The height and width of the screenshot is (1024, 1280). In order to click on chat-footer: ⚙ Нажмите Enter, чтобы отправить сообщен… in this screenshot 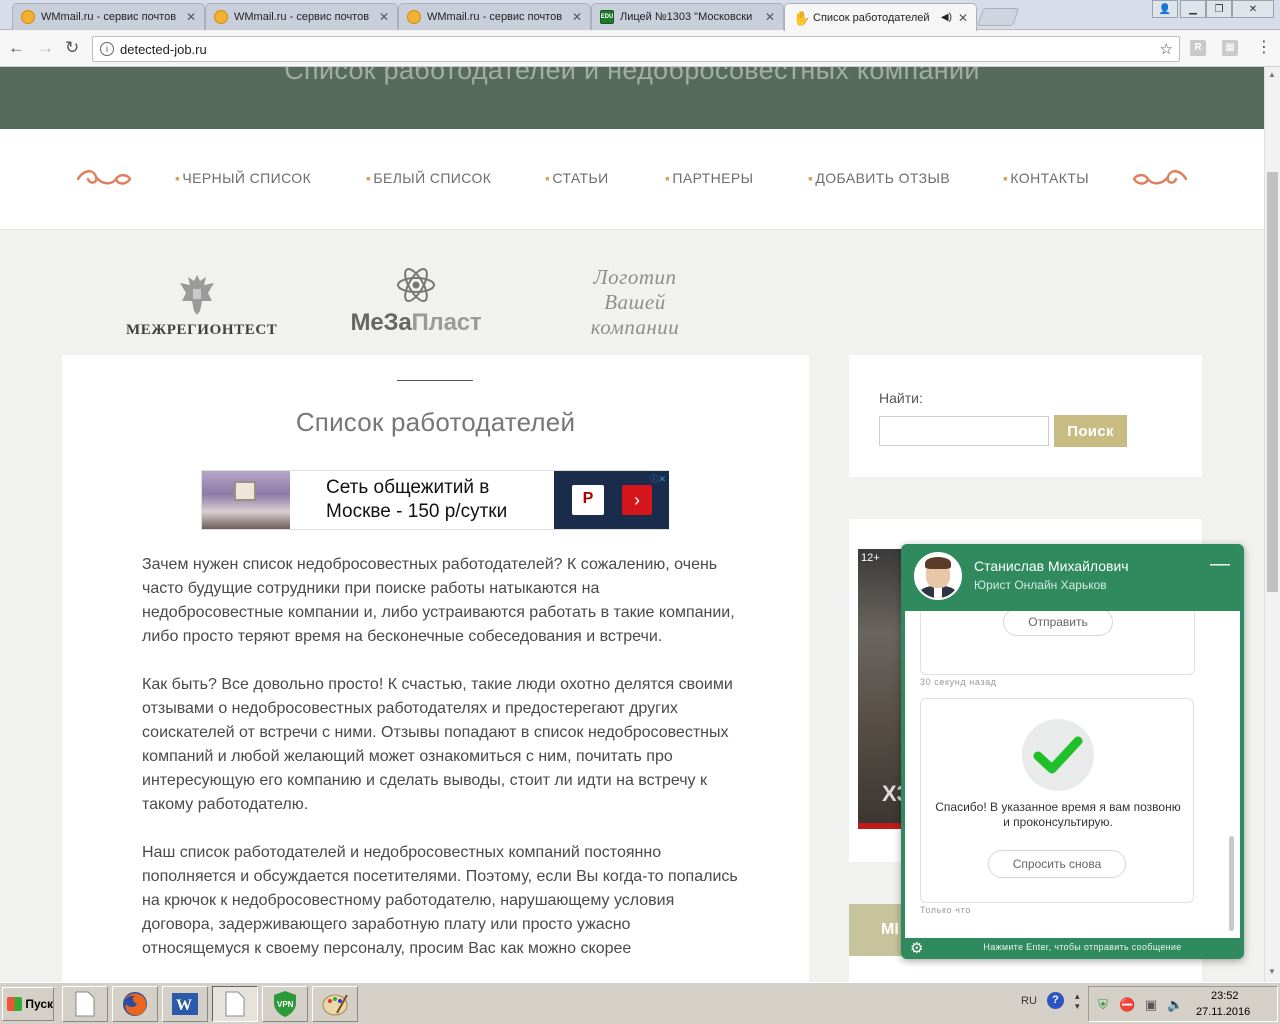, I will do `click(1072, 948)`.